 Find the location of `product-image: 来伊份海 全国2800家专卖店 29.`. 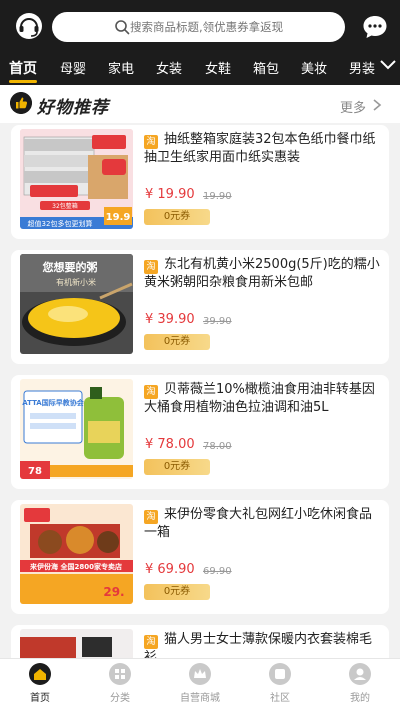

product-image: 来伊份海 全国2800家专卖店 29. is located at coordinates (76, 554).